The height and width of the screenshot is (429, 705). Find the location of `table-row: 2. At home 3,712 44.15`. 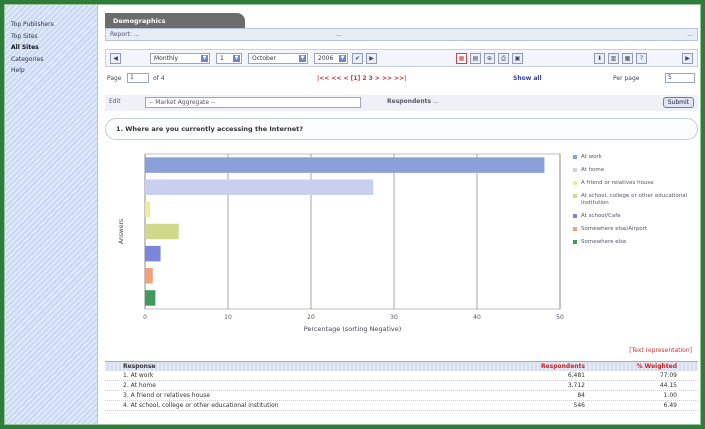

table-row: 2. At home 3,712 44.15 is located at coordinates (401, 386).